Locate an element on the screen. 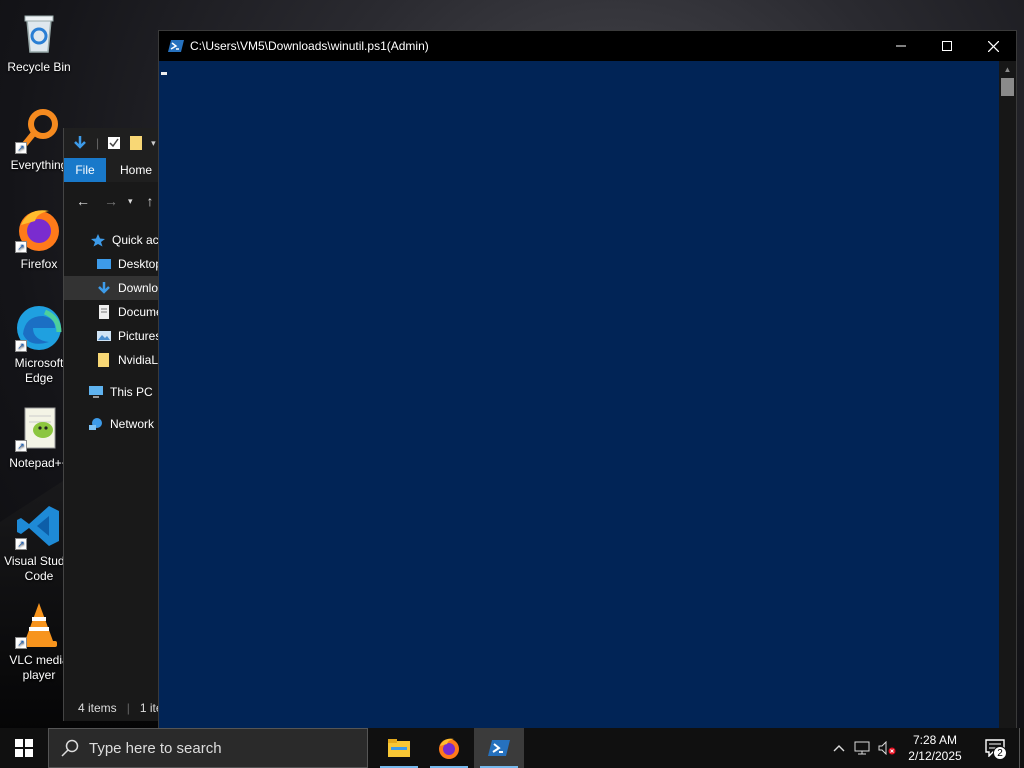 This screenshot has width=1024, height=768. properties-icon is located at coordinates (114, 143).